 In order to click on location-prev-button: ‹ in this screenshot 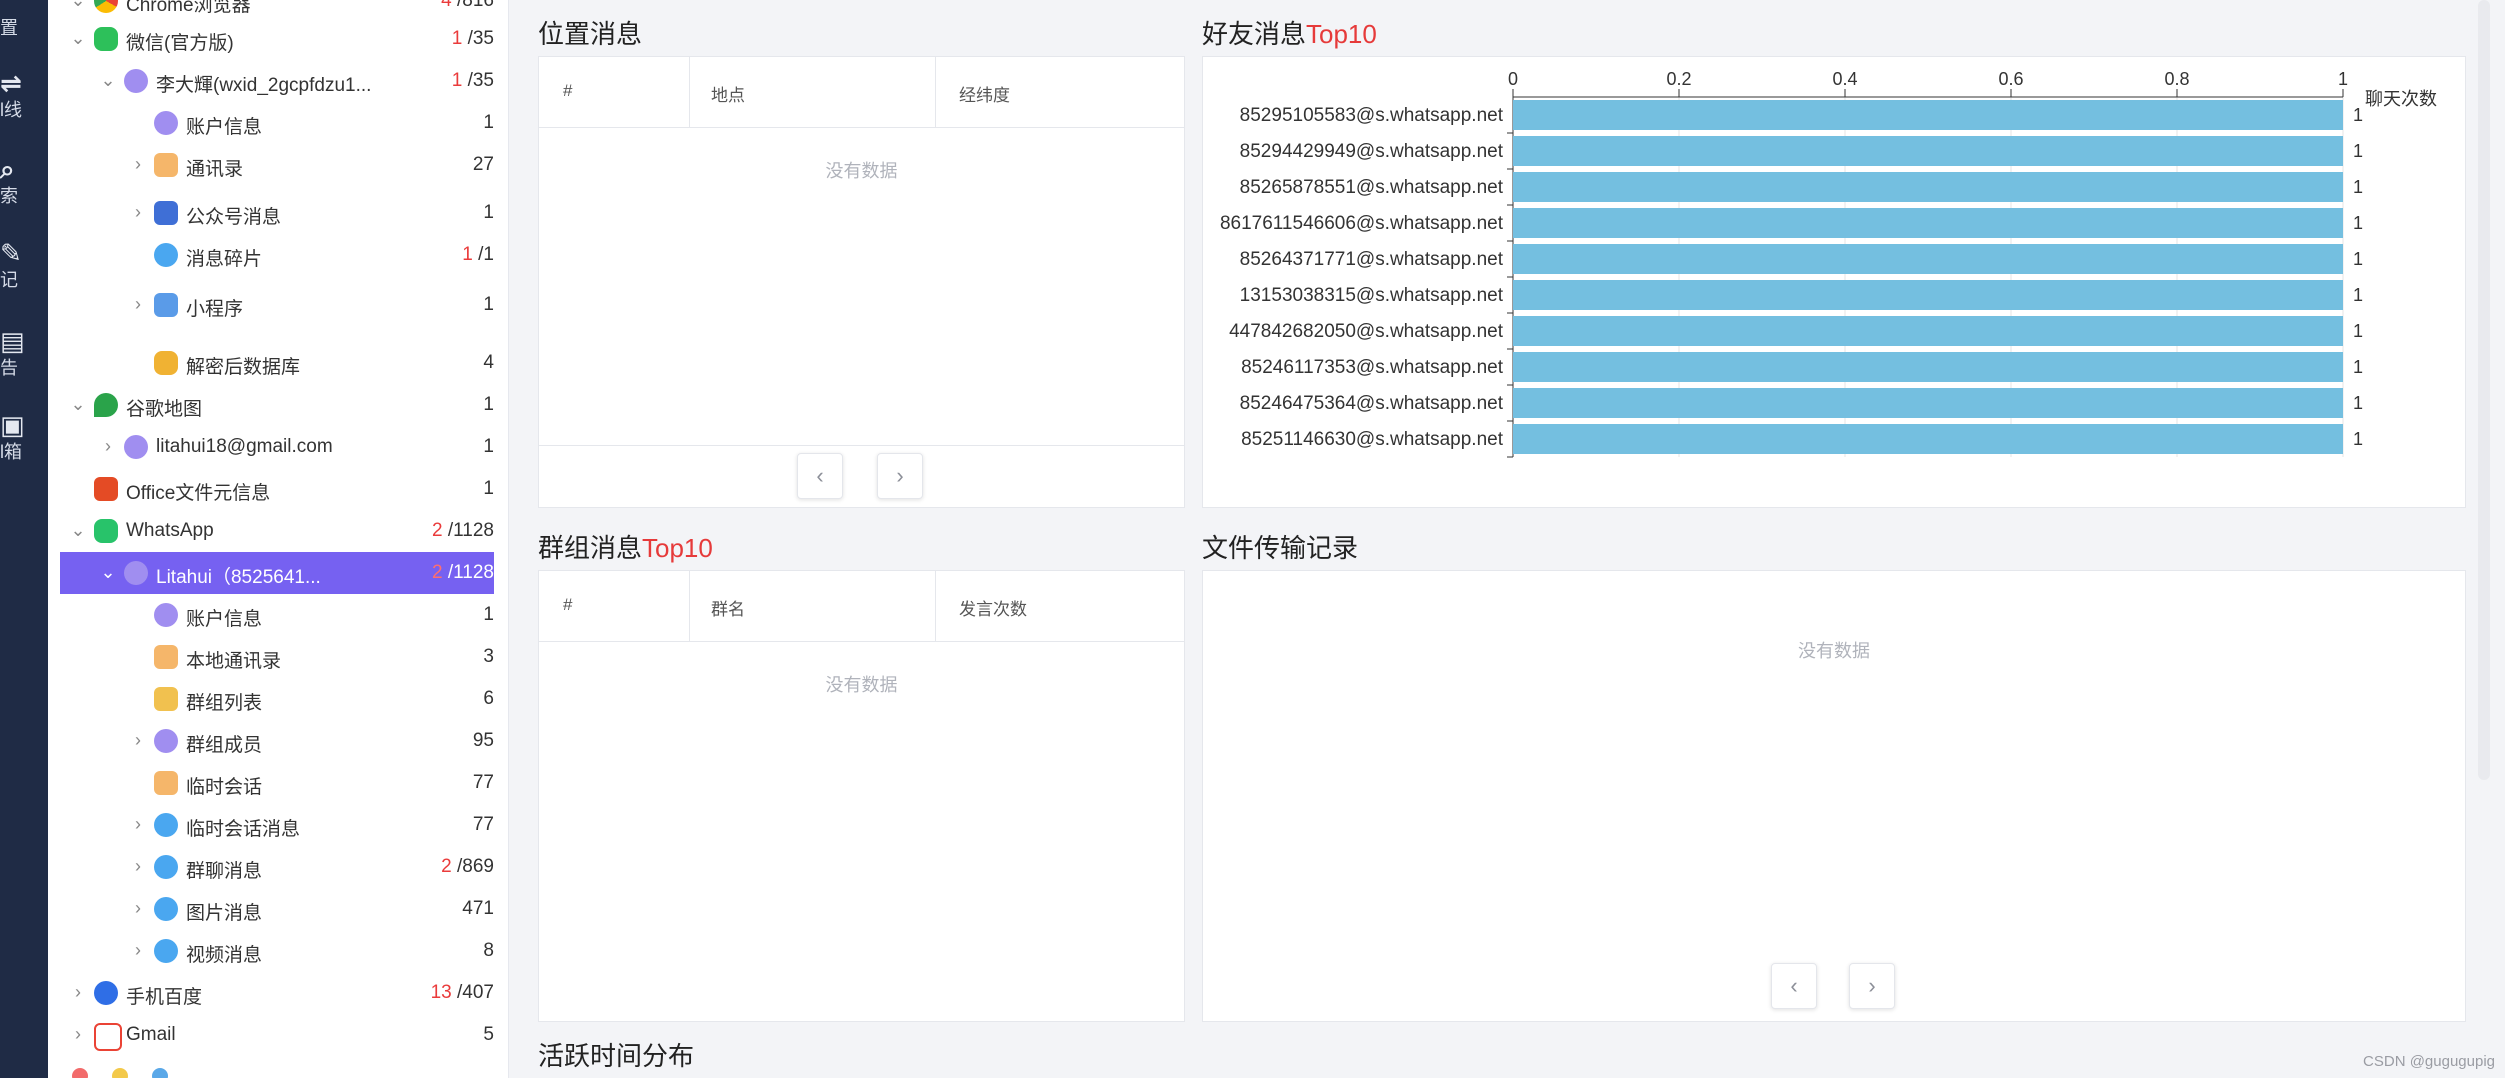, I will do `click(820, 476)`.